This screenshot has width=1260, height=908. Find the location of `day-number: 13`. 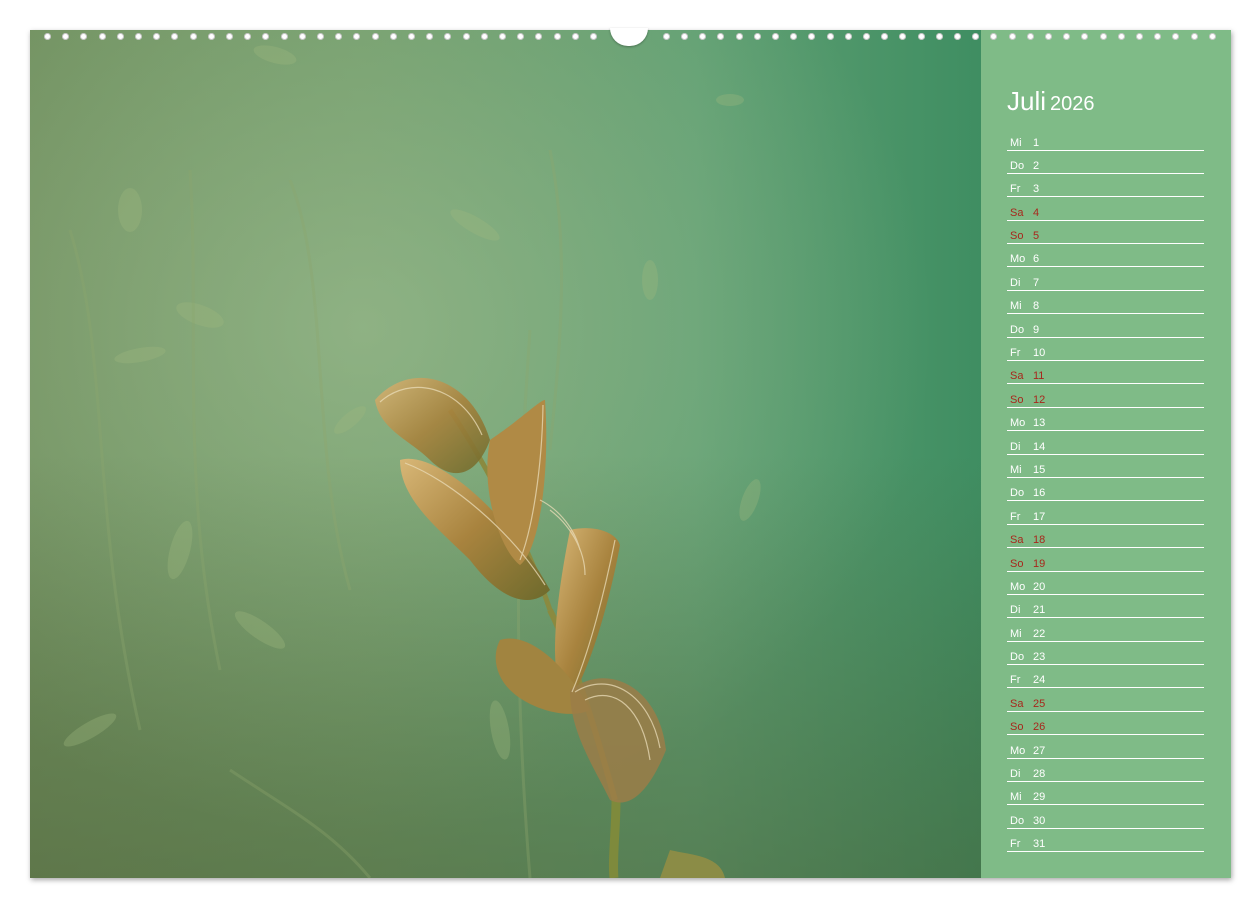

day-number: 13 is located at coordinates (1039, 423).